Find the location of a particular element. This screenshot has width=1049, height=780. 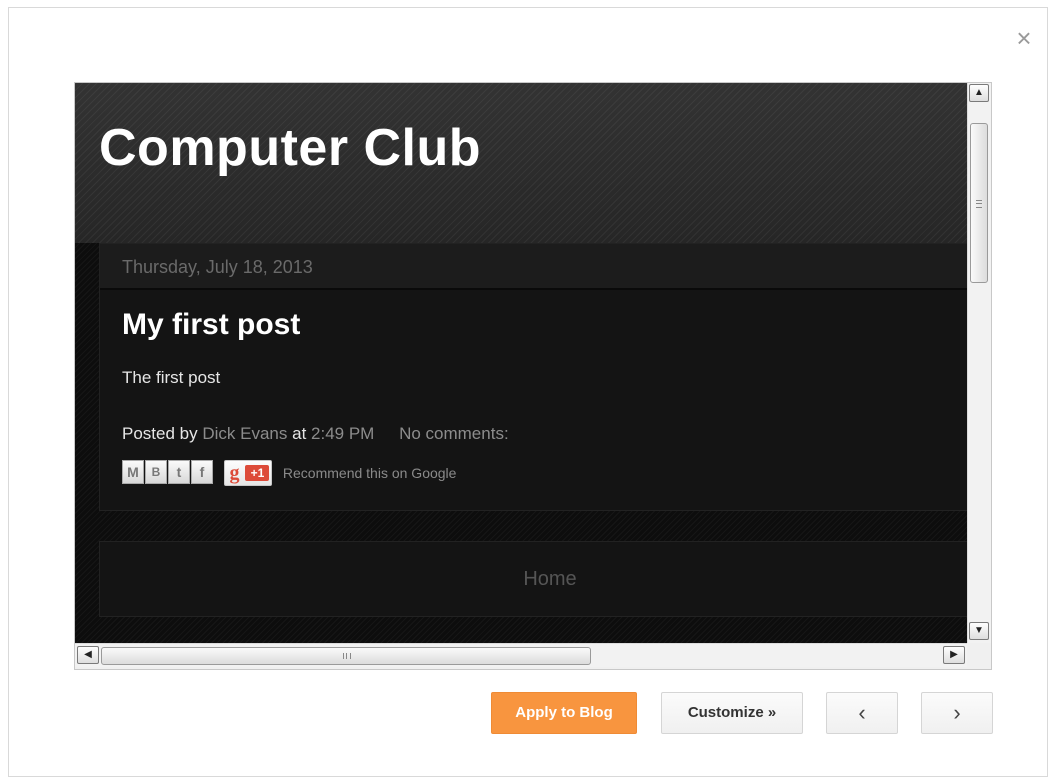

plus-one-label: +1 is located at coordinates (257, 473).